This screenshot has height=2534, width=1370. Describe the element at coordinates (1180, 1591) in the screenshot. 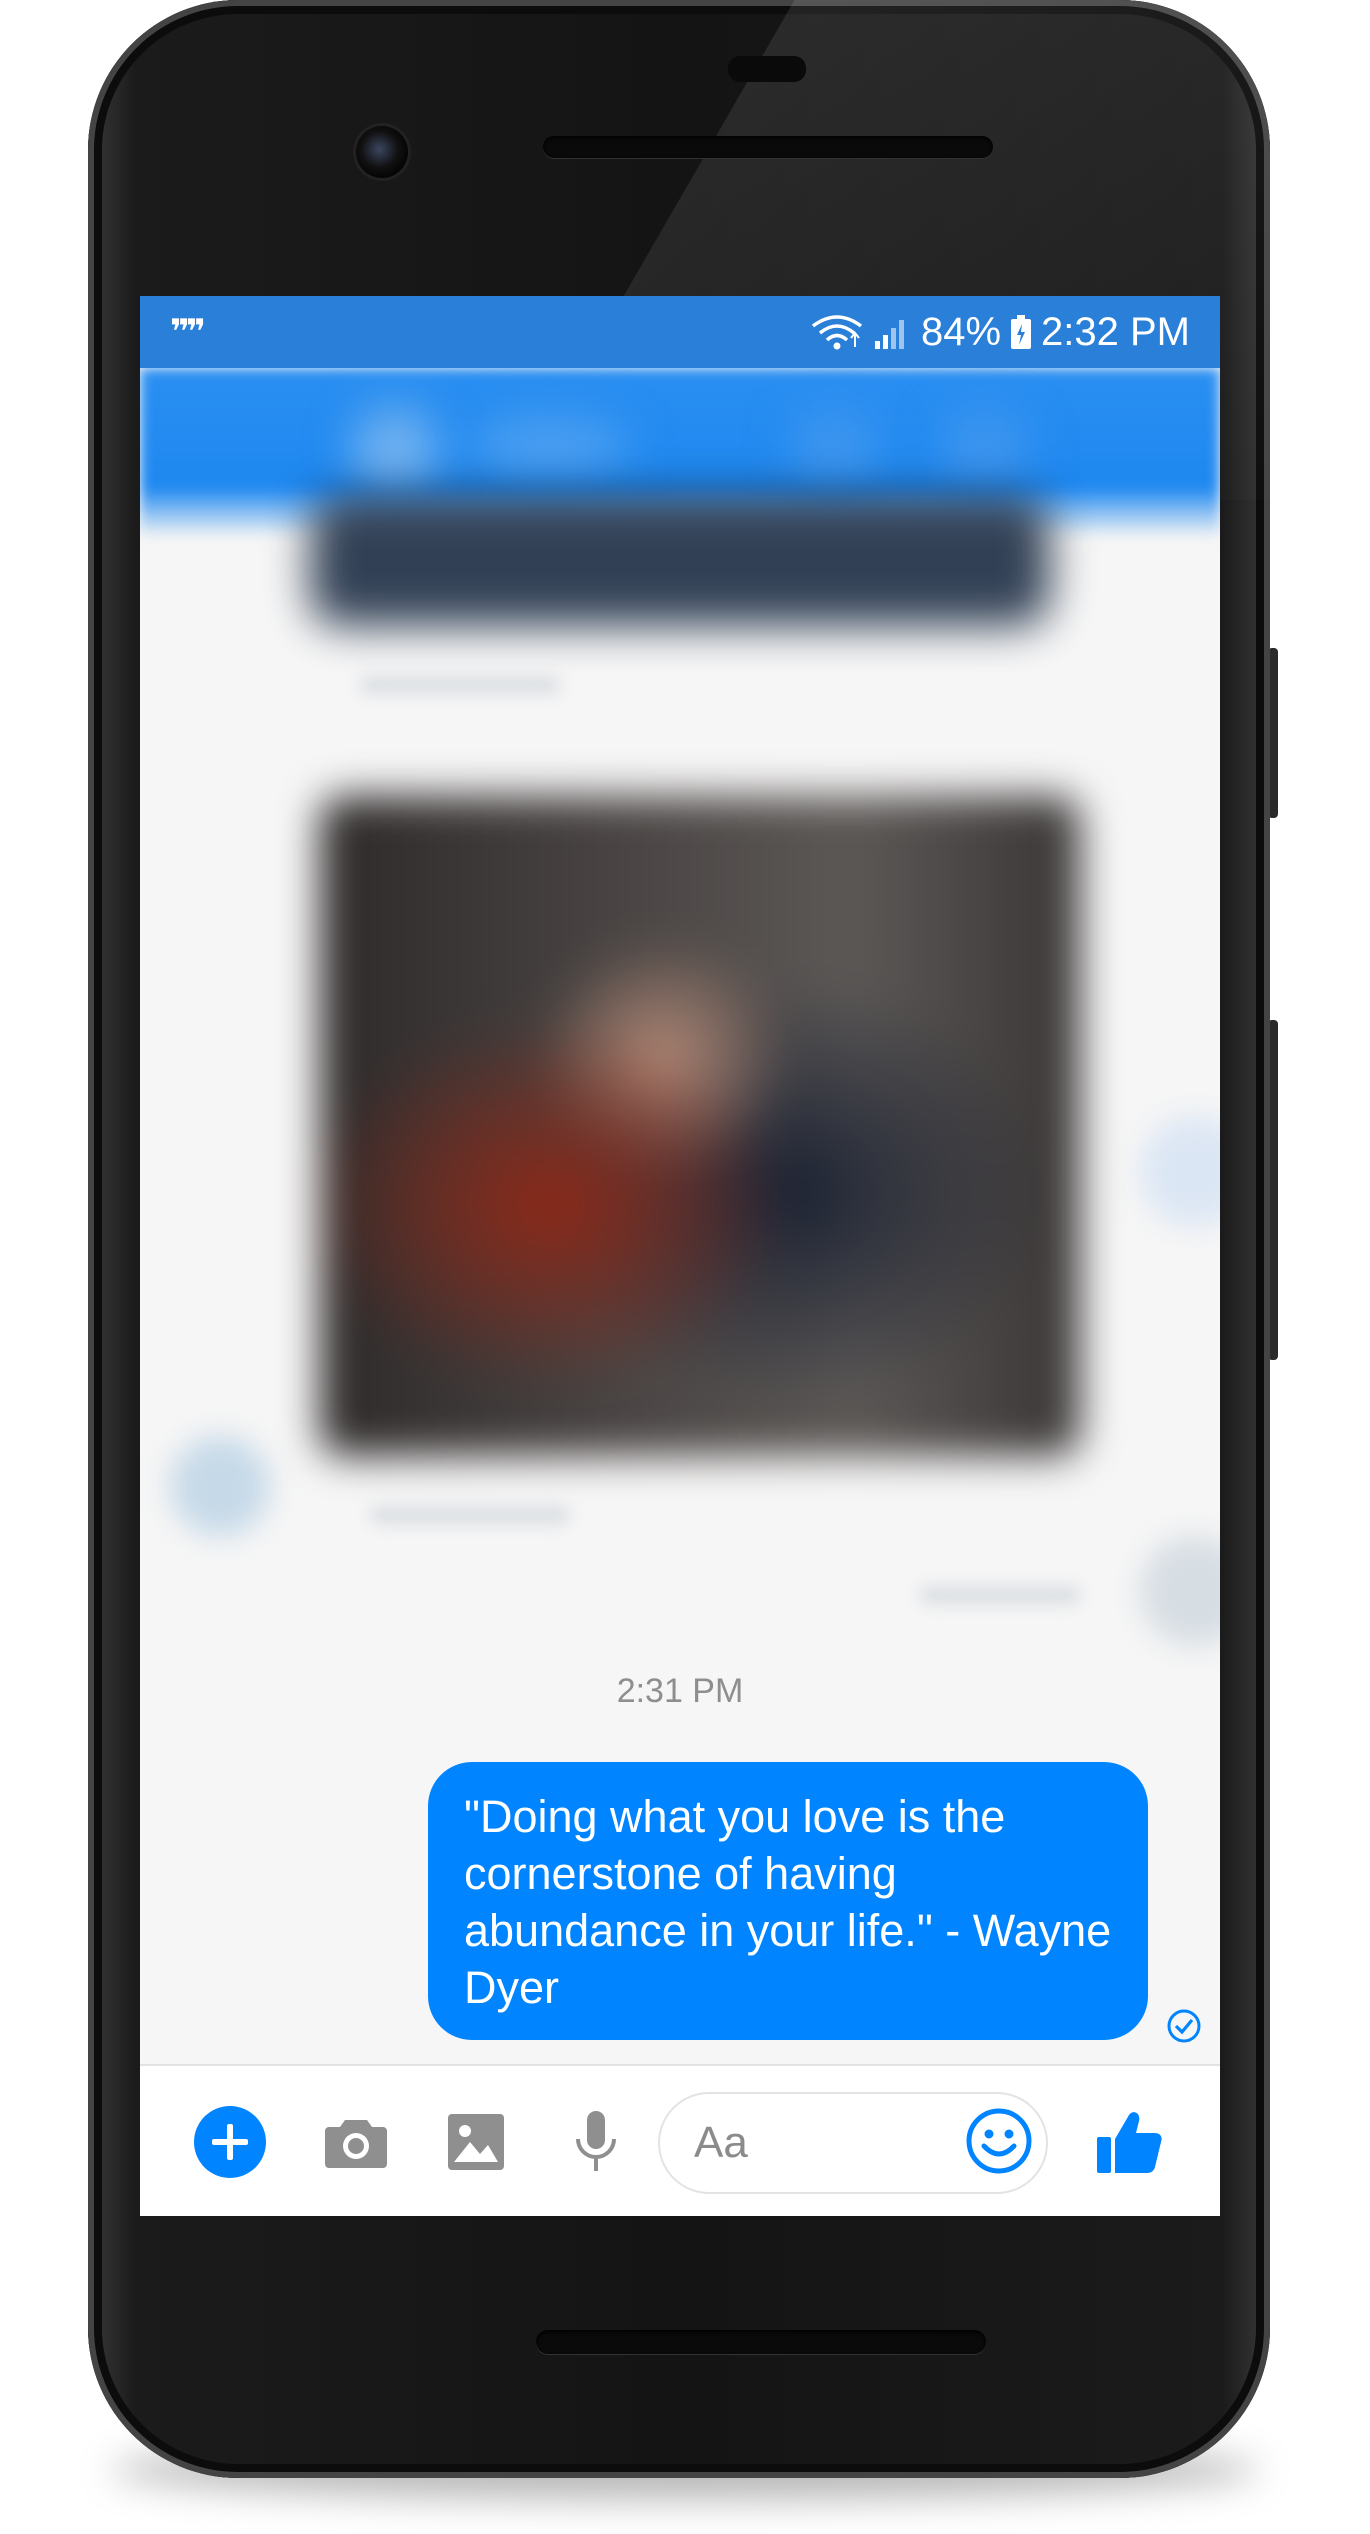

I see `blurred-seen-avatar` at that location.